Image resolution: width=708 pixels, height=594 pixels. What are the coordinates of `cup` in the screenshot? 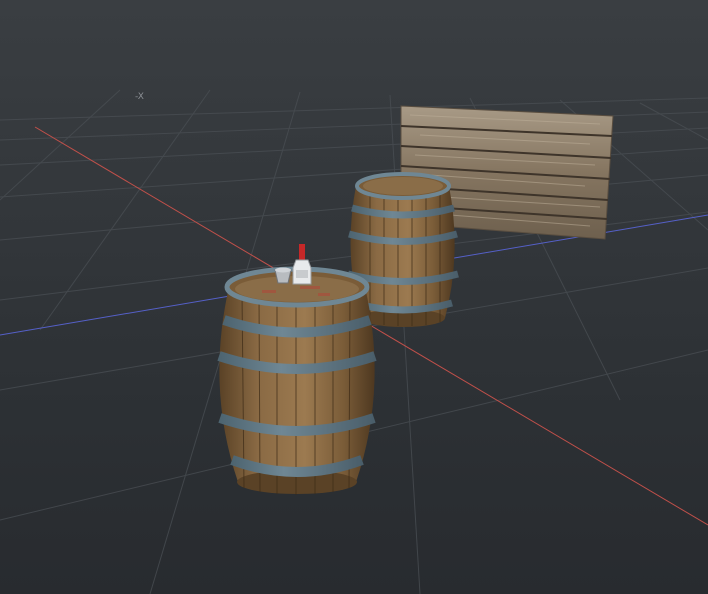 It's located at (283, 275).